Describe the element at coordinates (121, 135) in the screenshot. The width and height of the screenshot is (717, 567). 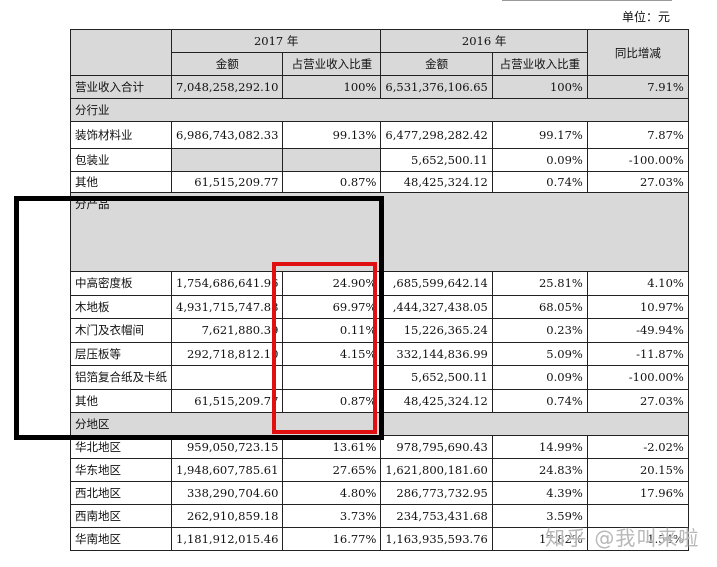
I see `row-label: 装饰材料业` at that location.